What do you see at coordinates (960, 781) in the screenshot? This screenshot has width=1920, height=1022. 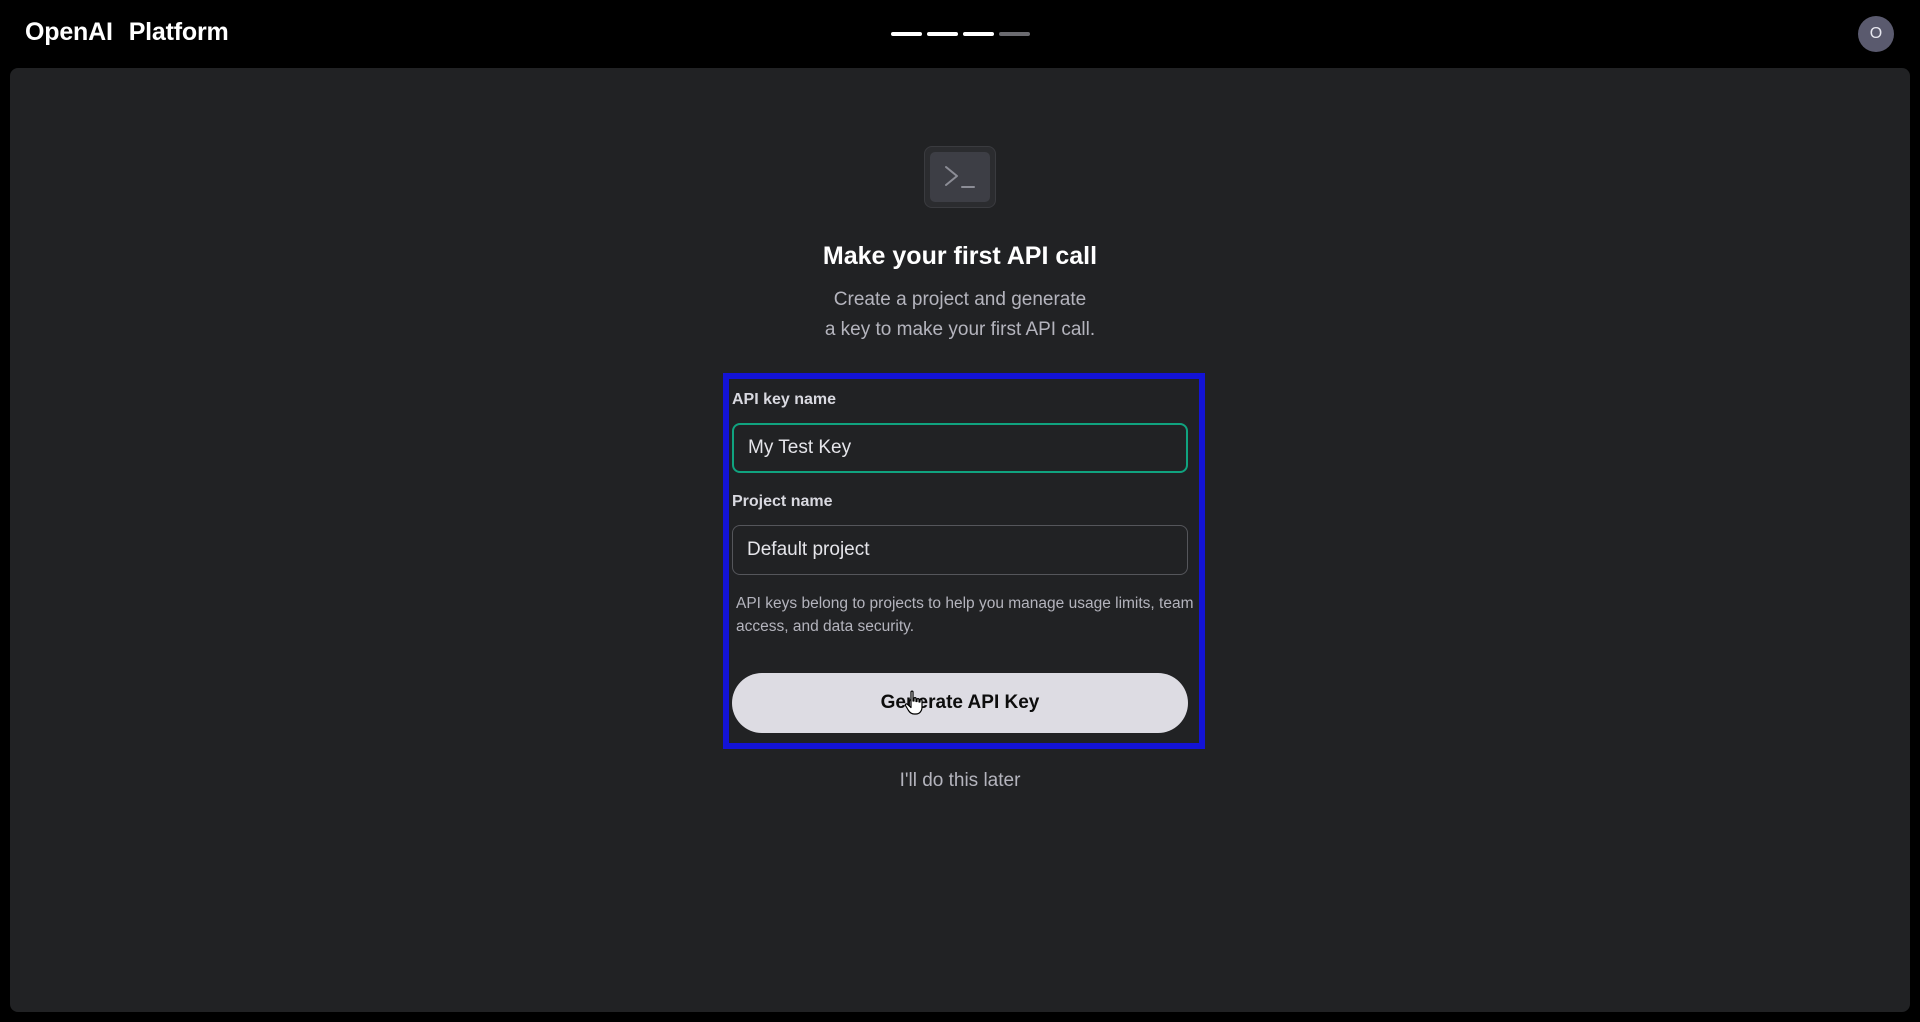 I see `skip-link: I'll do this later` at bounding box center [960, 781].